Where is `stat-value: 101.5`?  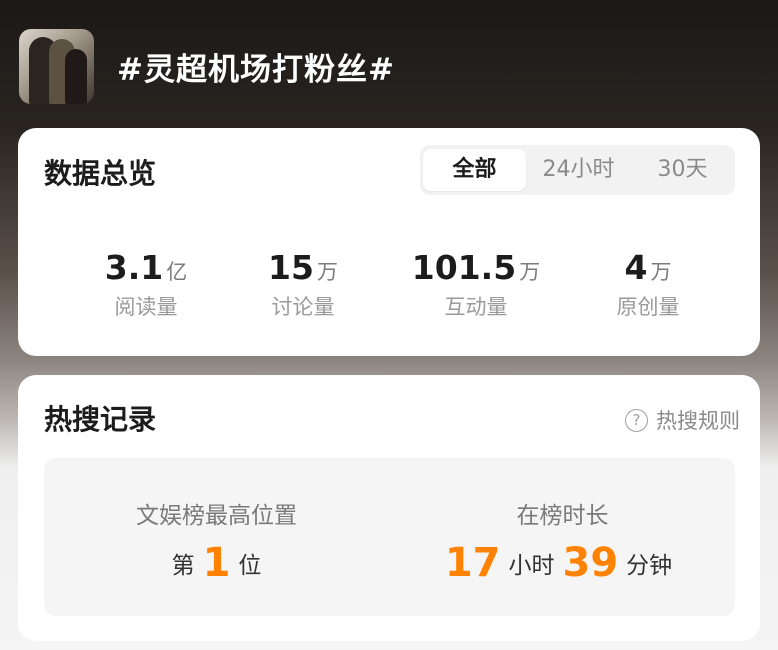 stat-value: 101.5 is located at coordinates (464, 267).